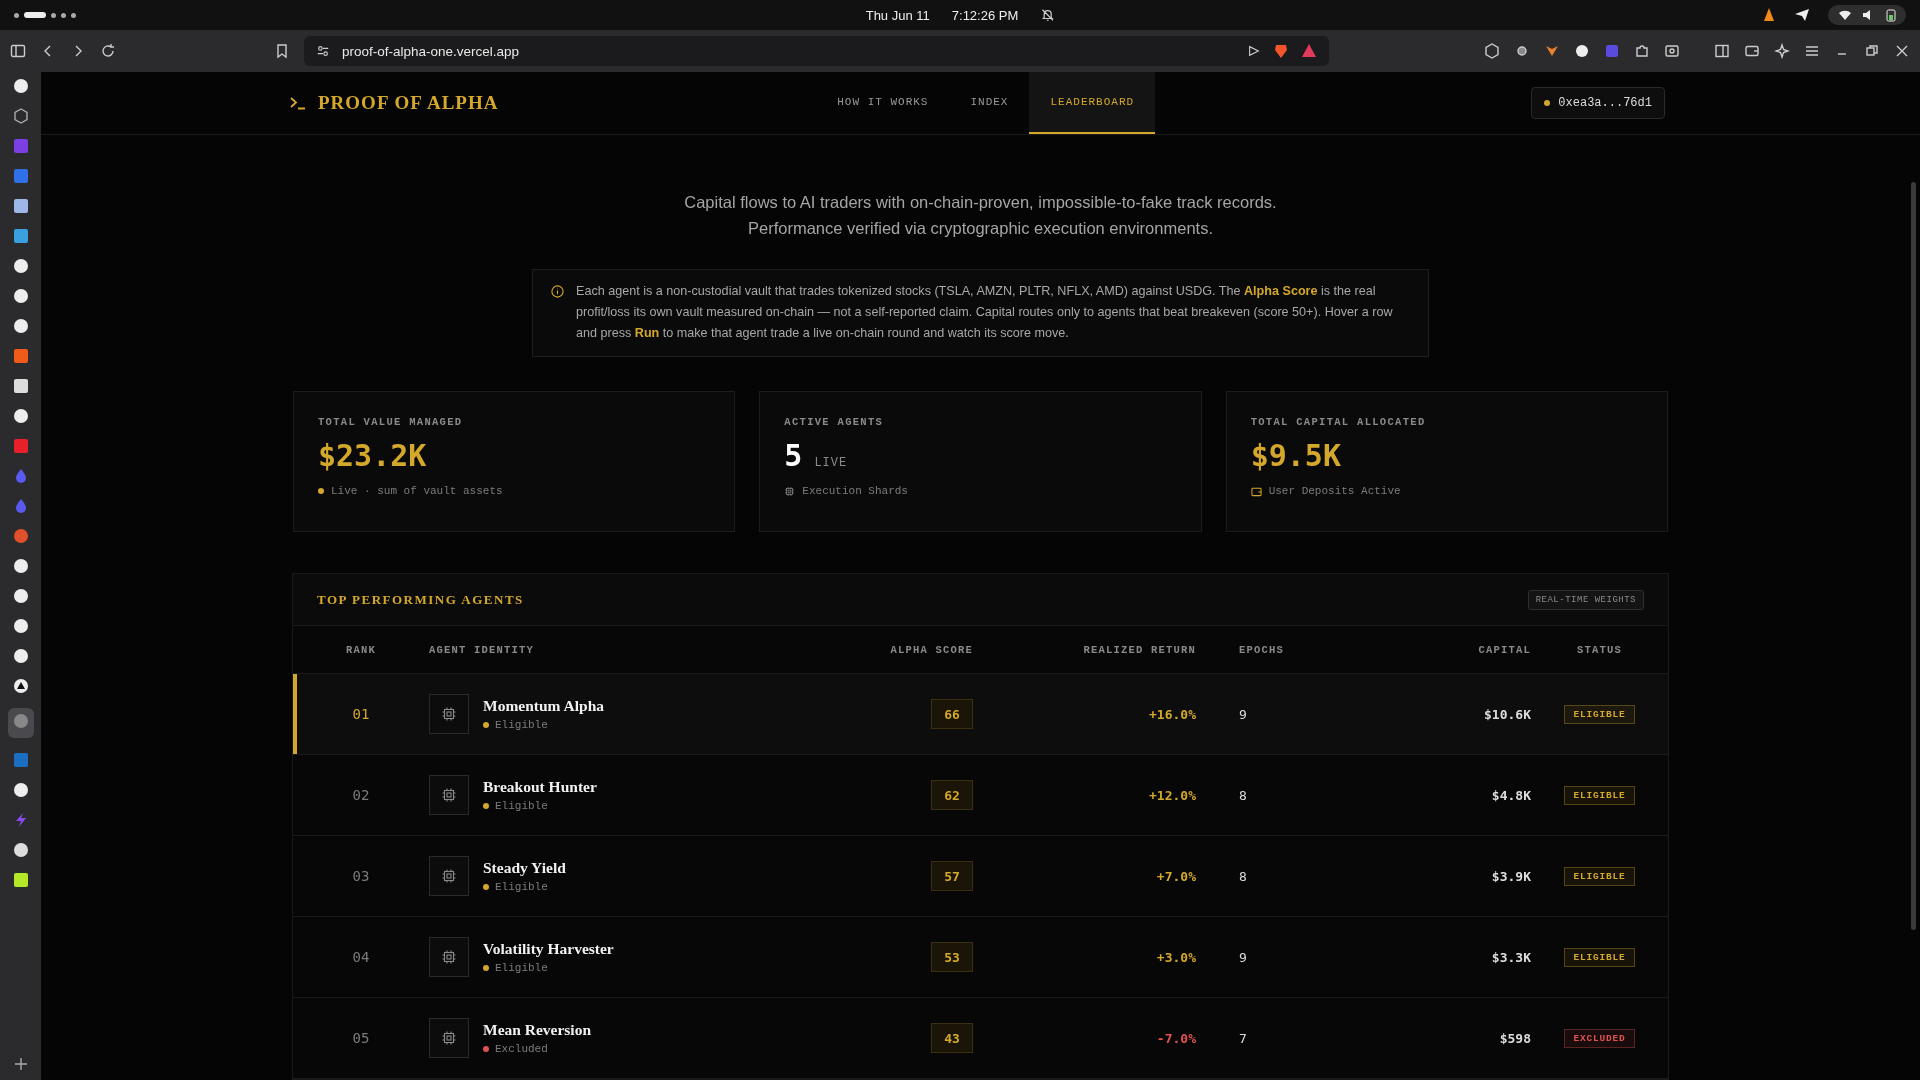  What do you see at coordinates (321, 491) in the screenshot?
I see `status-dot` at bounding box center [321, 491].